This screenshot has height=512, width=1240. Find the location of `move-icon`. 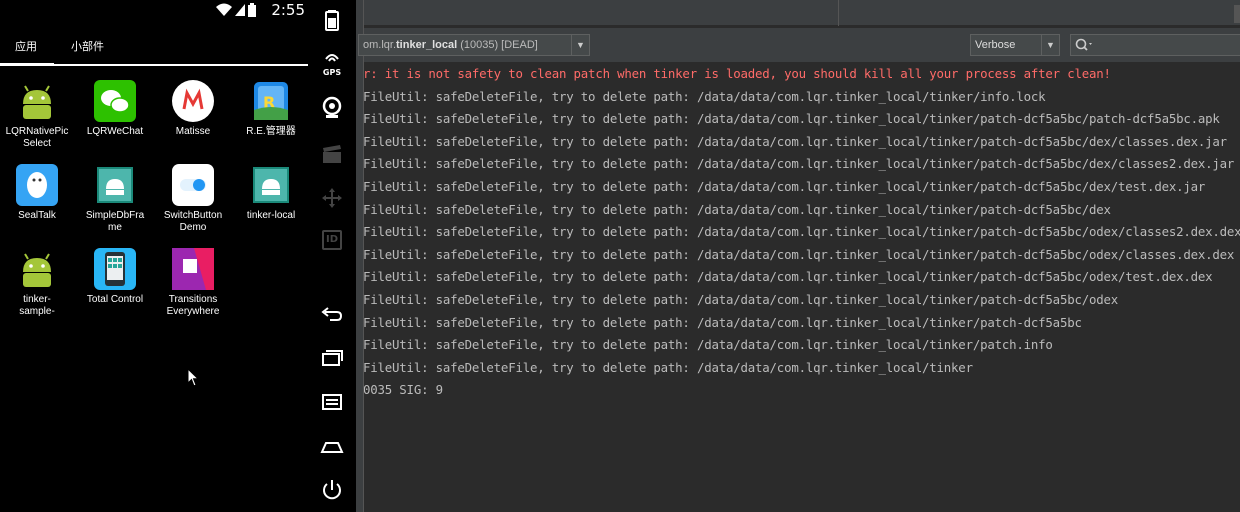

move-icon is located at coordinates (332, 198).